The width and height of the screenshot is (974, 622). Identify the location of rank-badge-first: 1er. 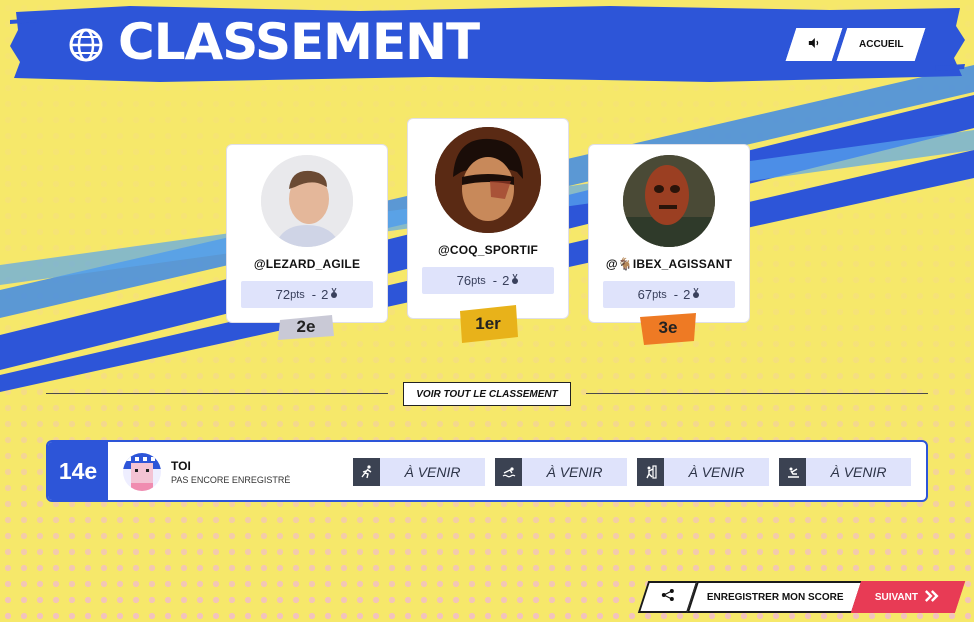
(488, 324).